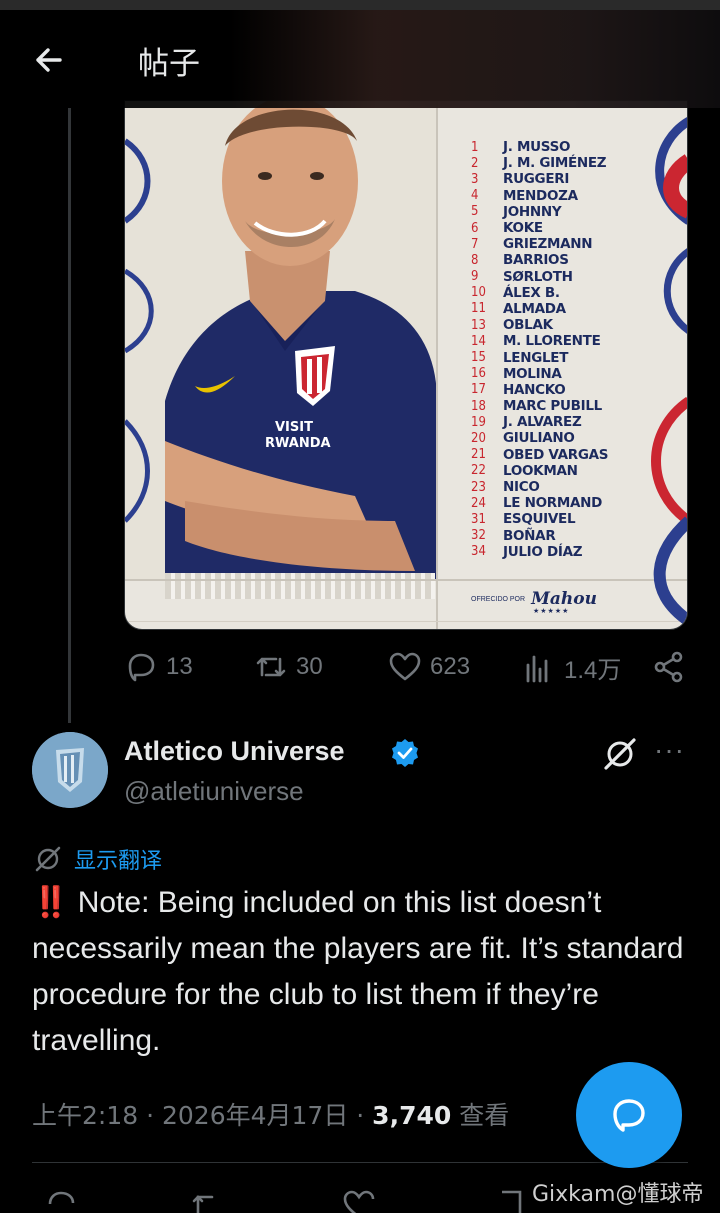  Describe the element at coordinates (480, 1115) in the screenshot. I see `tweet-views-label: 查看` at that location.